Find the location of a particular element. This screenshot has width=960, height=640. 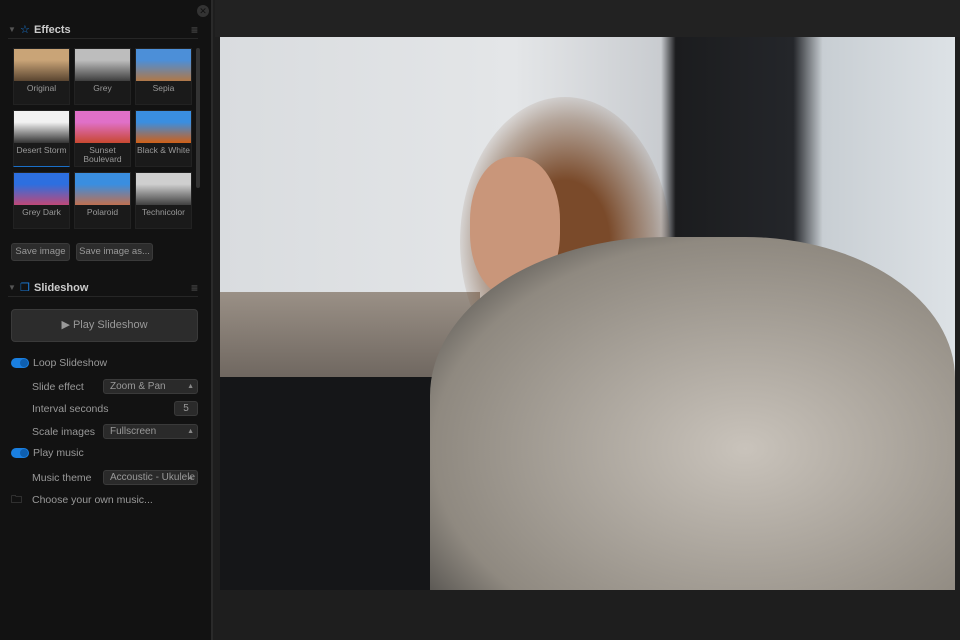

effect-tile: Technicolor is located at coordinates (163, 200).